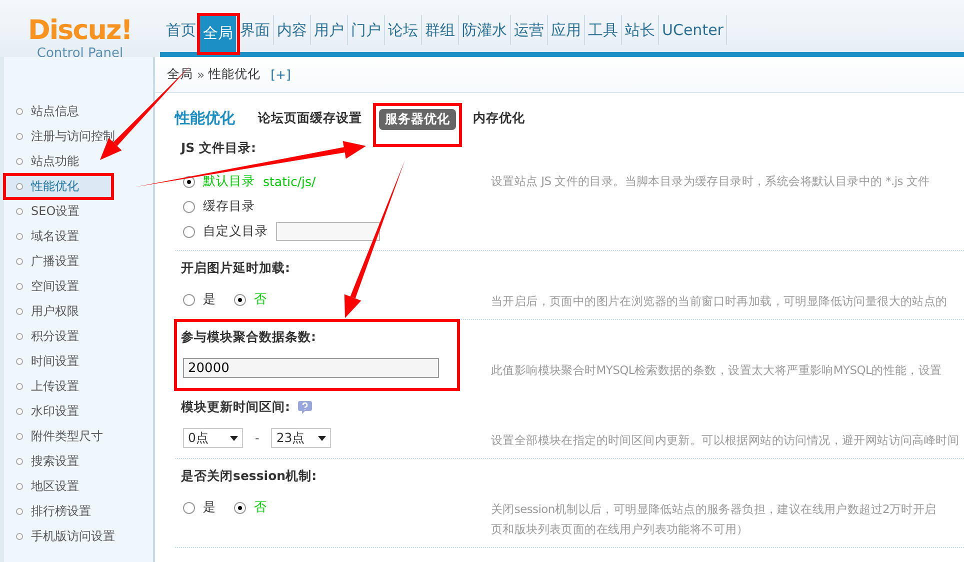 Image resolution: width=964 pixels, height=562 pixels. Describe the element at coordinates (248, 337) in the screenshot. I see `setting-label: 参与模块聚合数据条数:` at that location.